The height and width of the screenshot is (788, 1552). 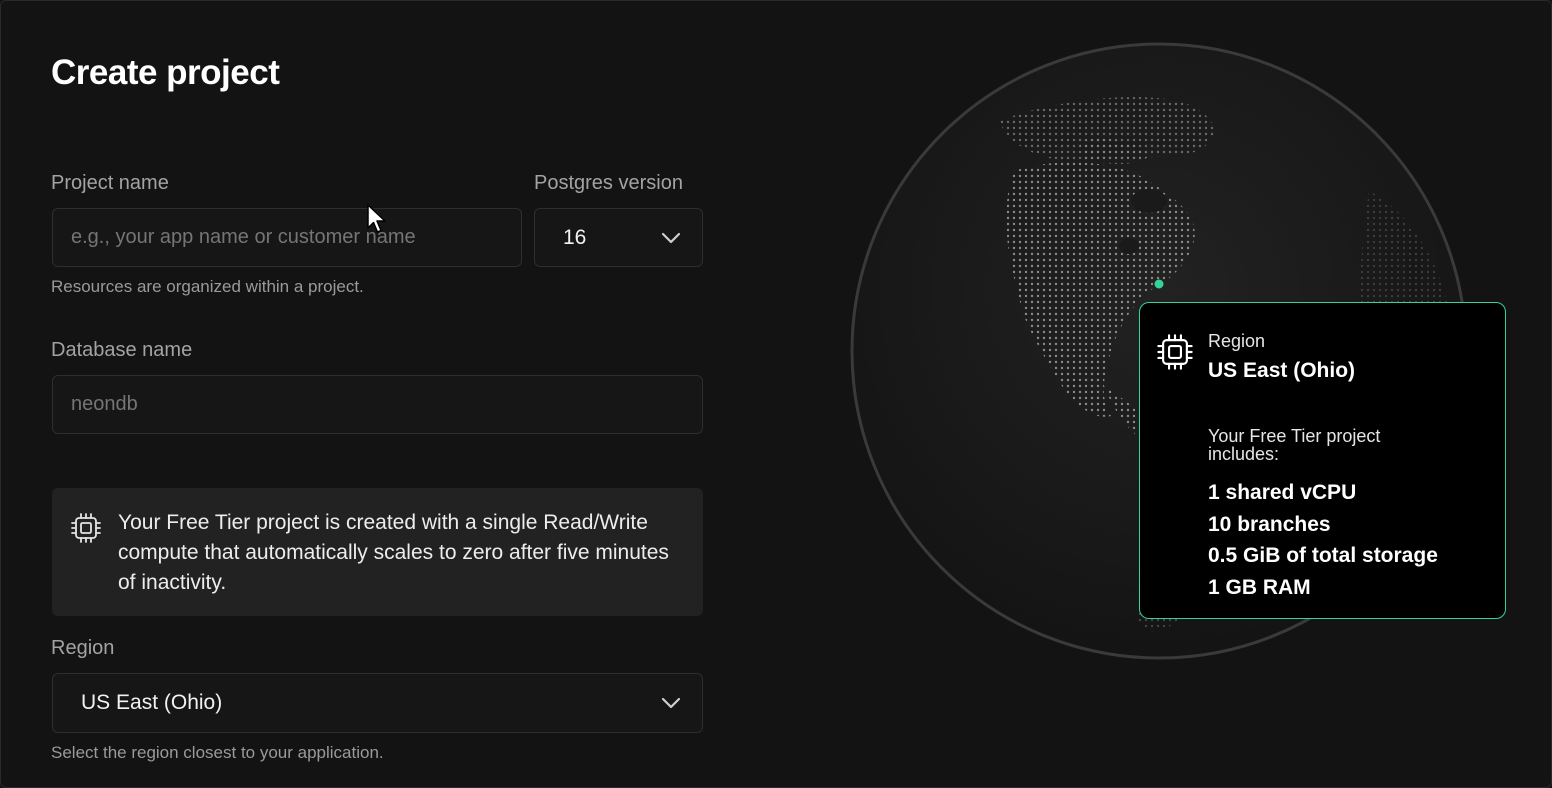 I want to click on page-title: Create project, so click(x=165, y=72).